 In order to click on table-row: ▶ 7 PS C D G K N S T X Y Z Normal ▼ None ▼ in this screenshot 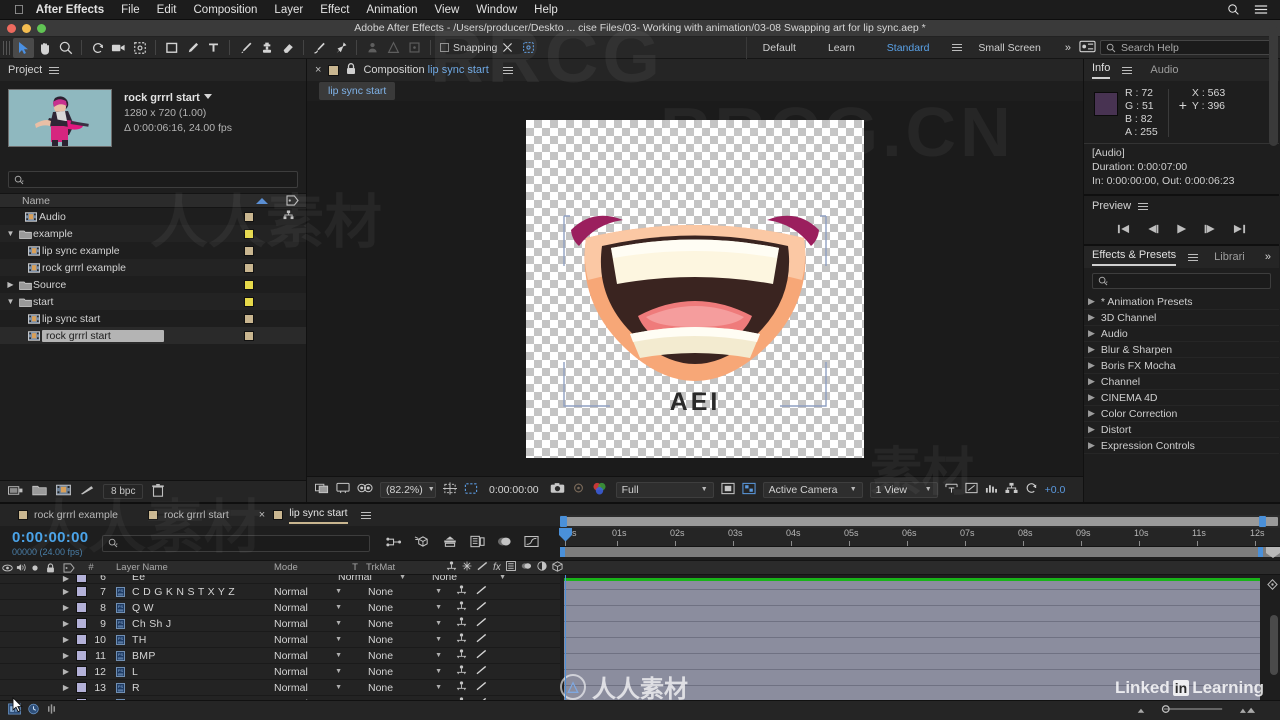, I will do `click(280, 592)`.